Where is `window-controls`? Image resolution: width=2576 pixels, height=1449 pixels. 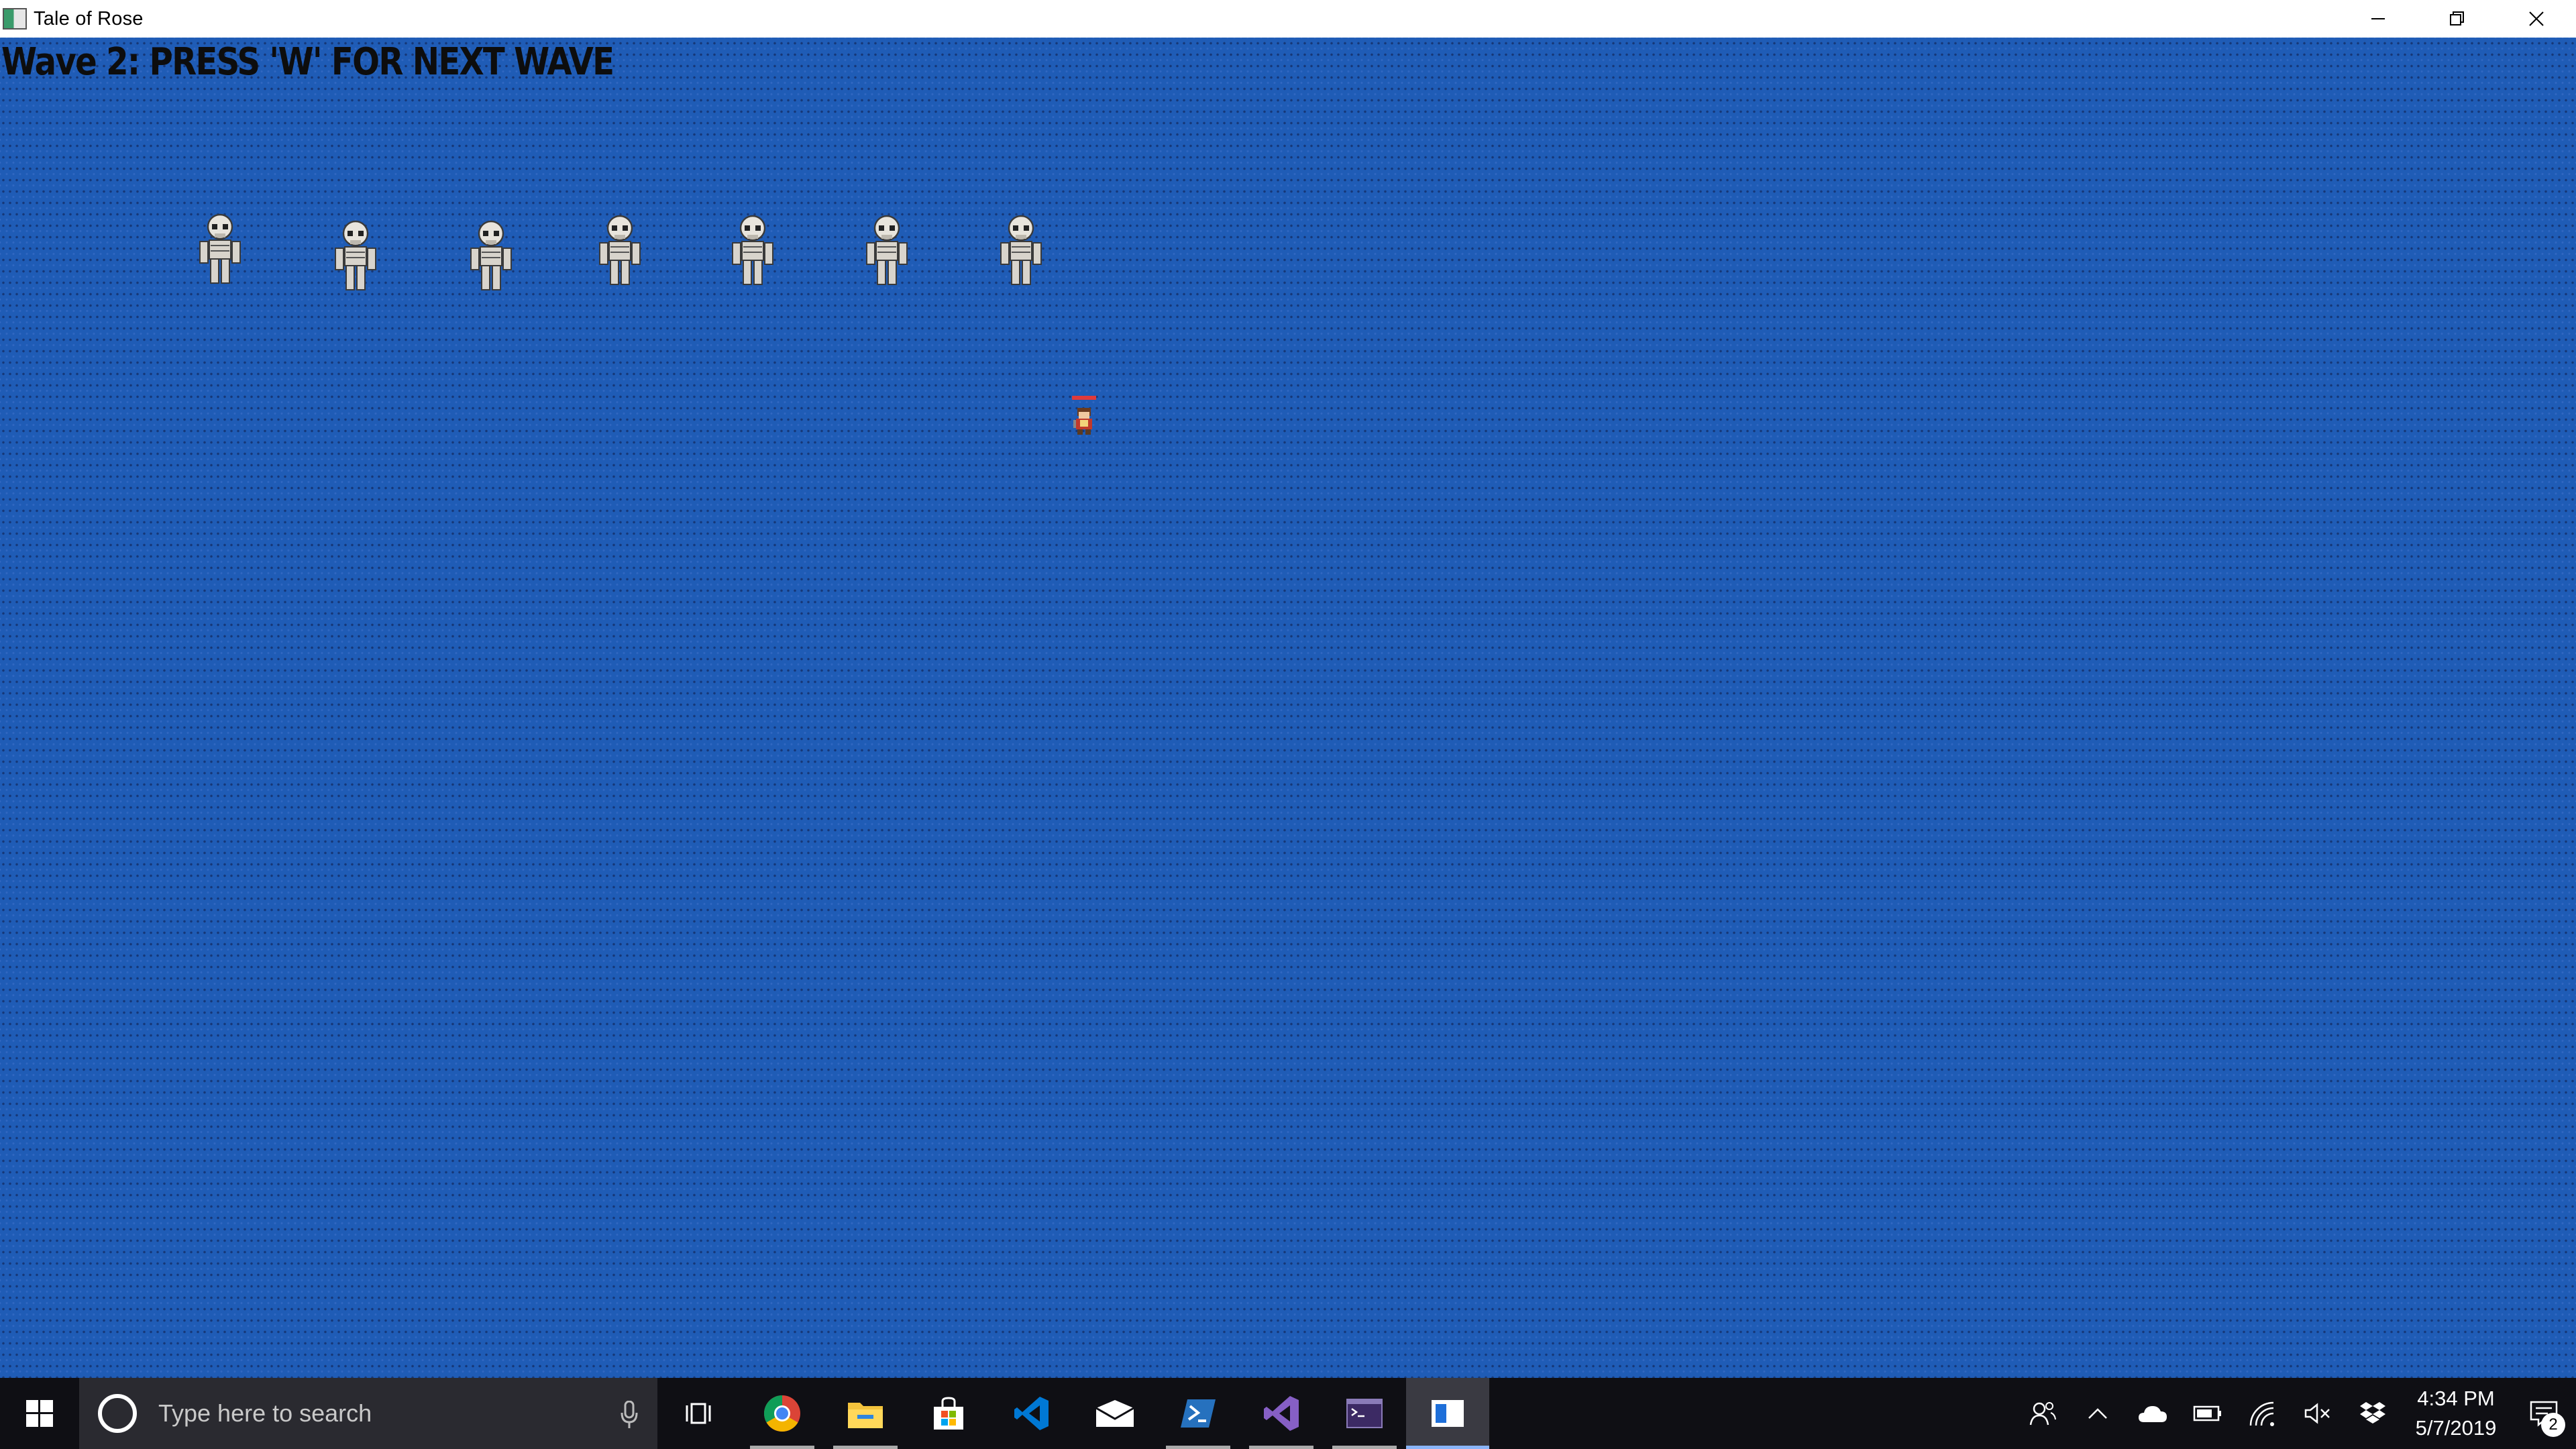 window-controls is located at coordinates (2457, 19).